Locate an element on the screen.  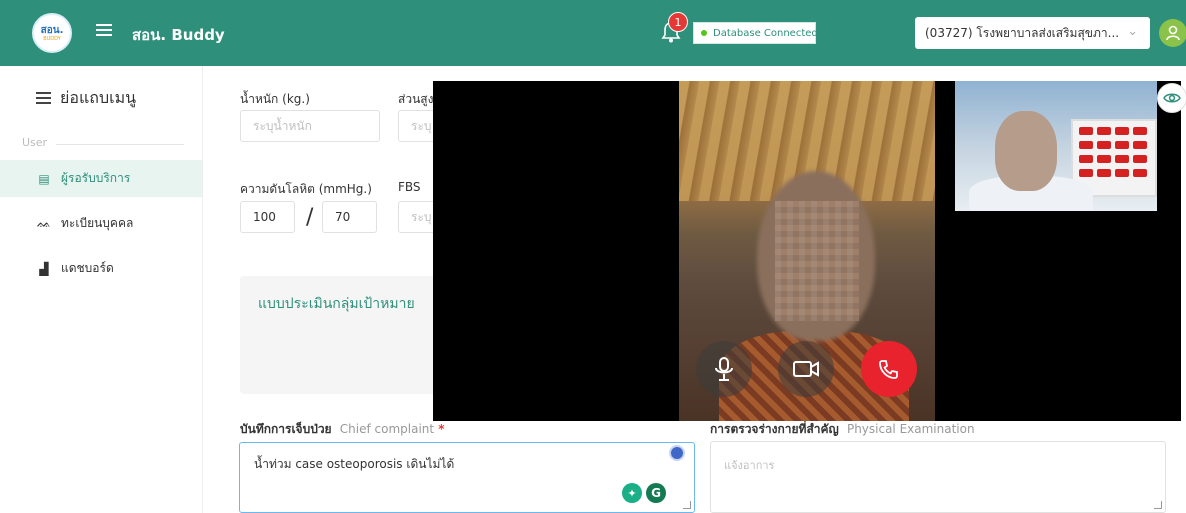
toggle-visibility-button is located at coordinates (1171, 98).